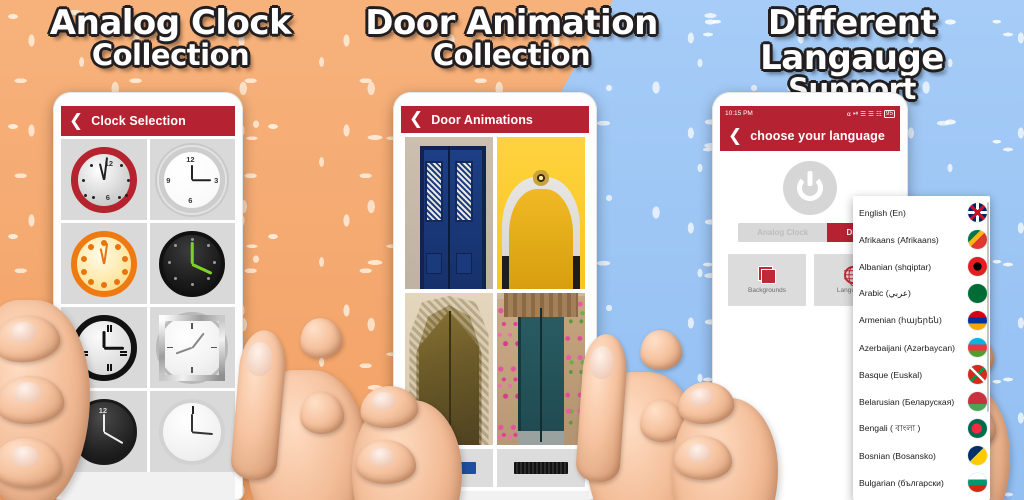 The image size is (1024, 500). Describe the element at coordinates (511, 54) in the screenshot. I see `panel-title-2-line2: Collection` at that location.